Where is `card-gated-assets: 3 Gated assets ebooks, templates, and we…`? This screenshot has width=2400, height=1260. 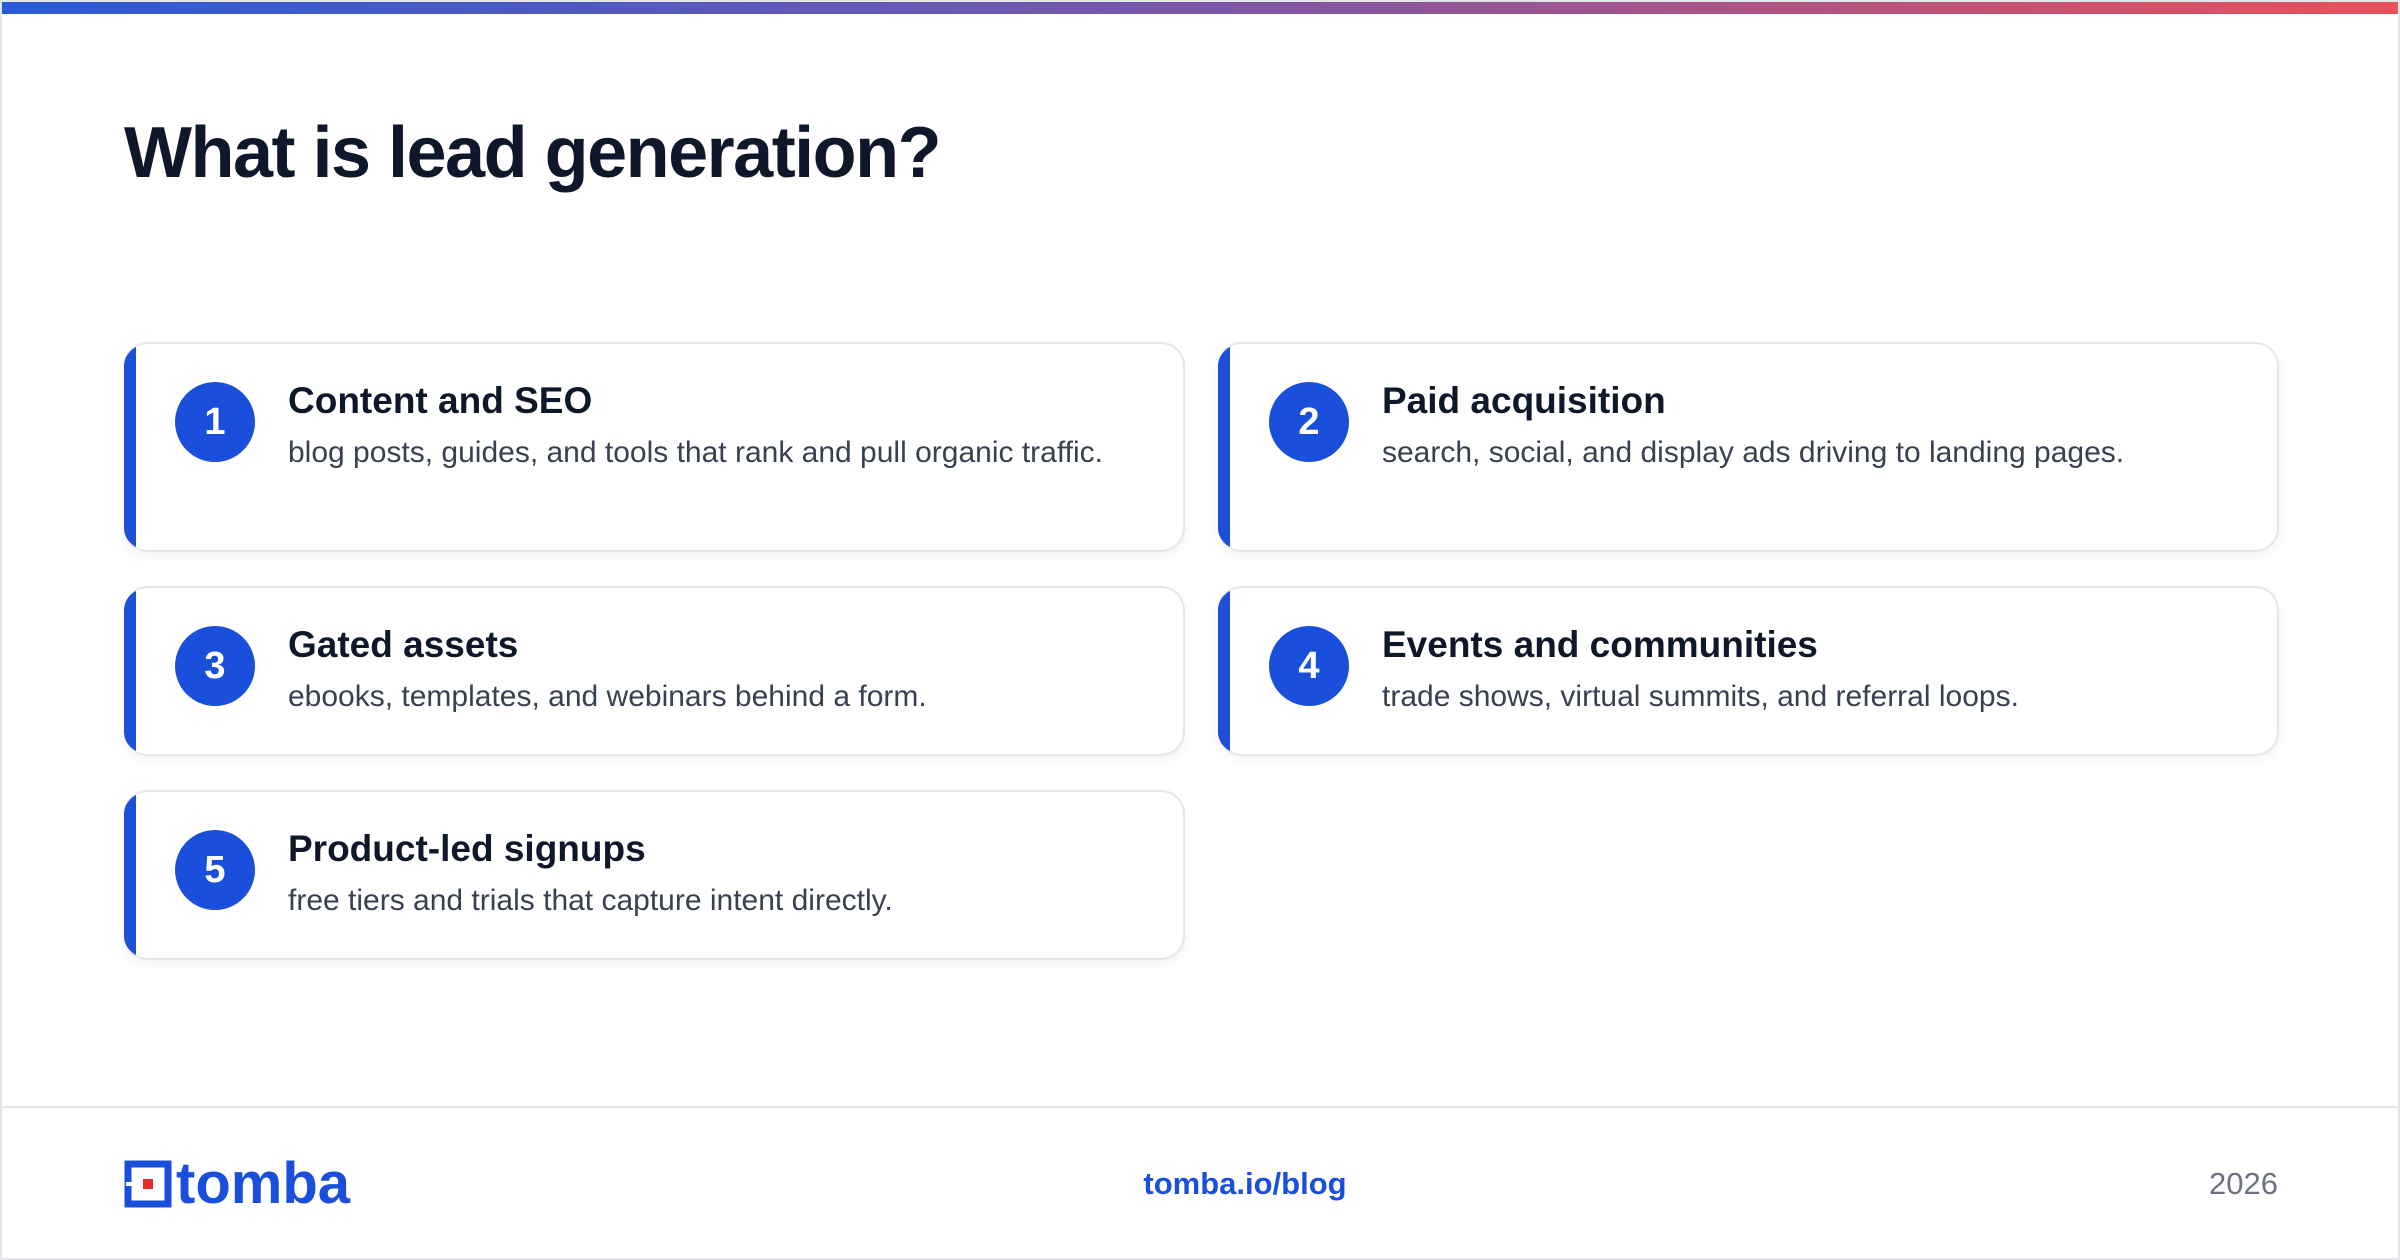
card-gated-assets: 3 Gated assets ebooks, templates, and we… is located at coordinates (654, 671).